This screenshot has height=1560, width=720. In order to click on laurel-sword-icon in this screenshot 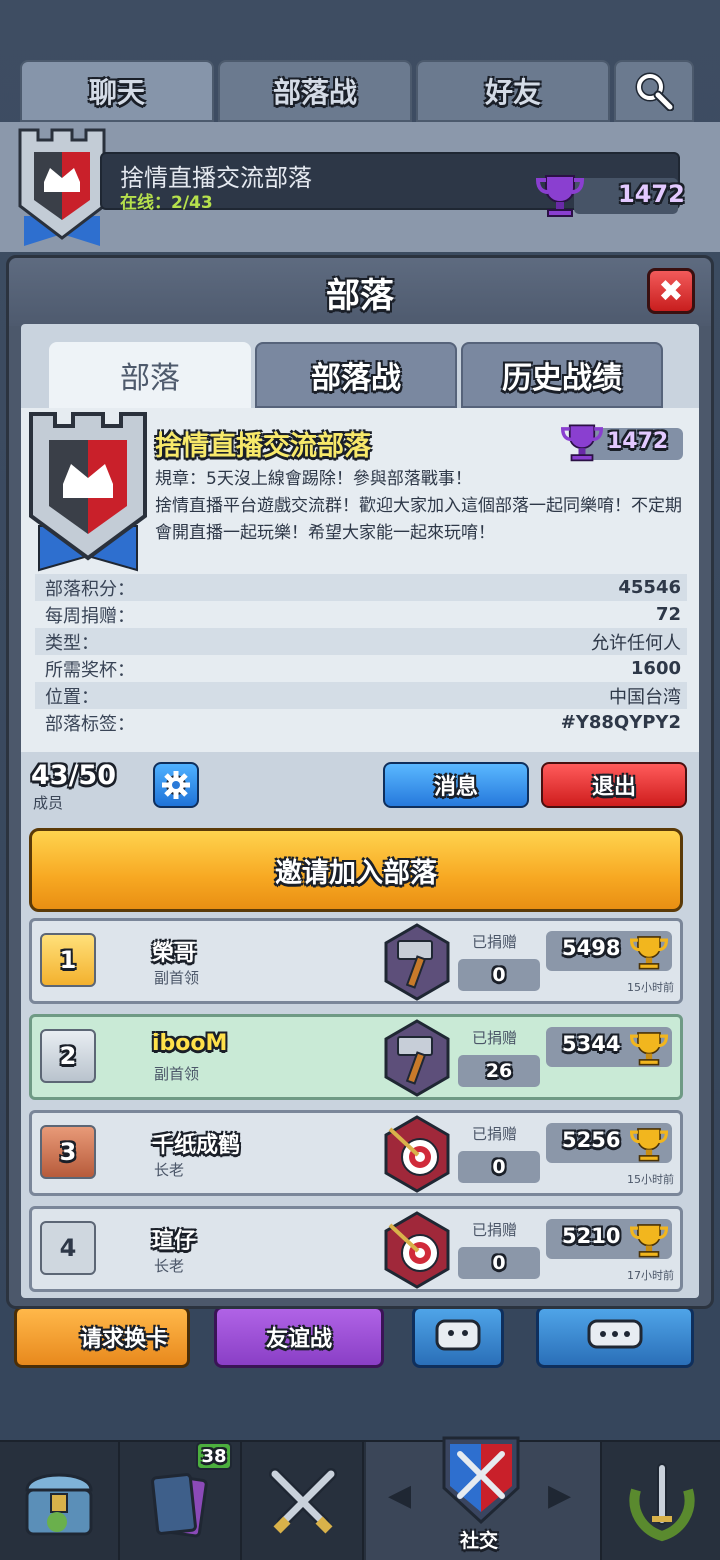, I will do `click(662, 1502)`.